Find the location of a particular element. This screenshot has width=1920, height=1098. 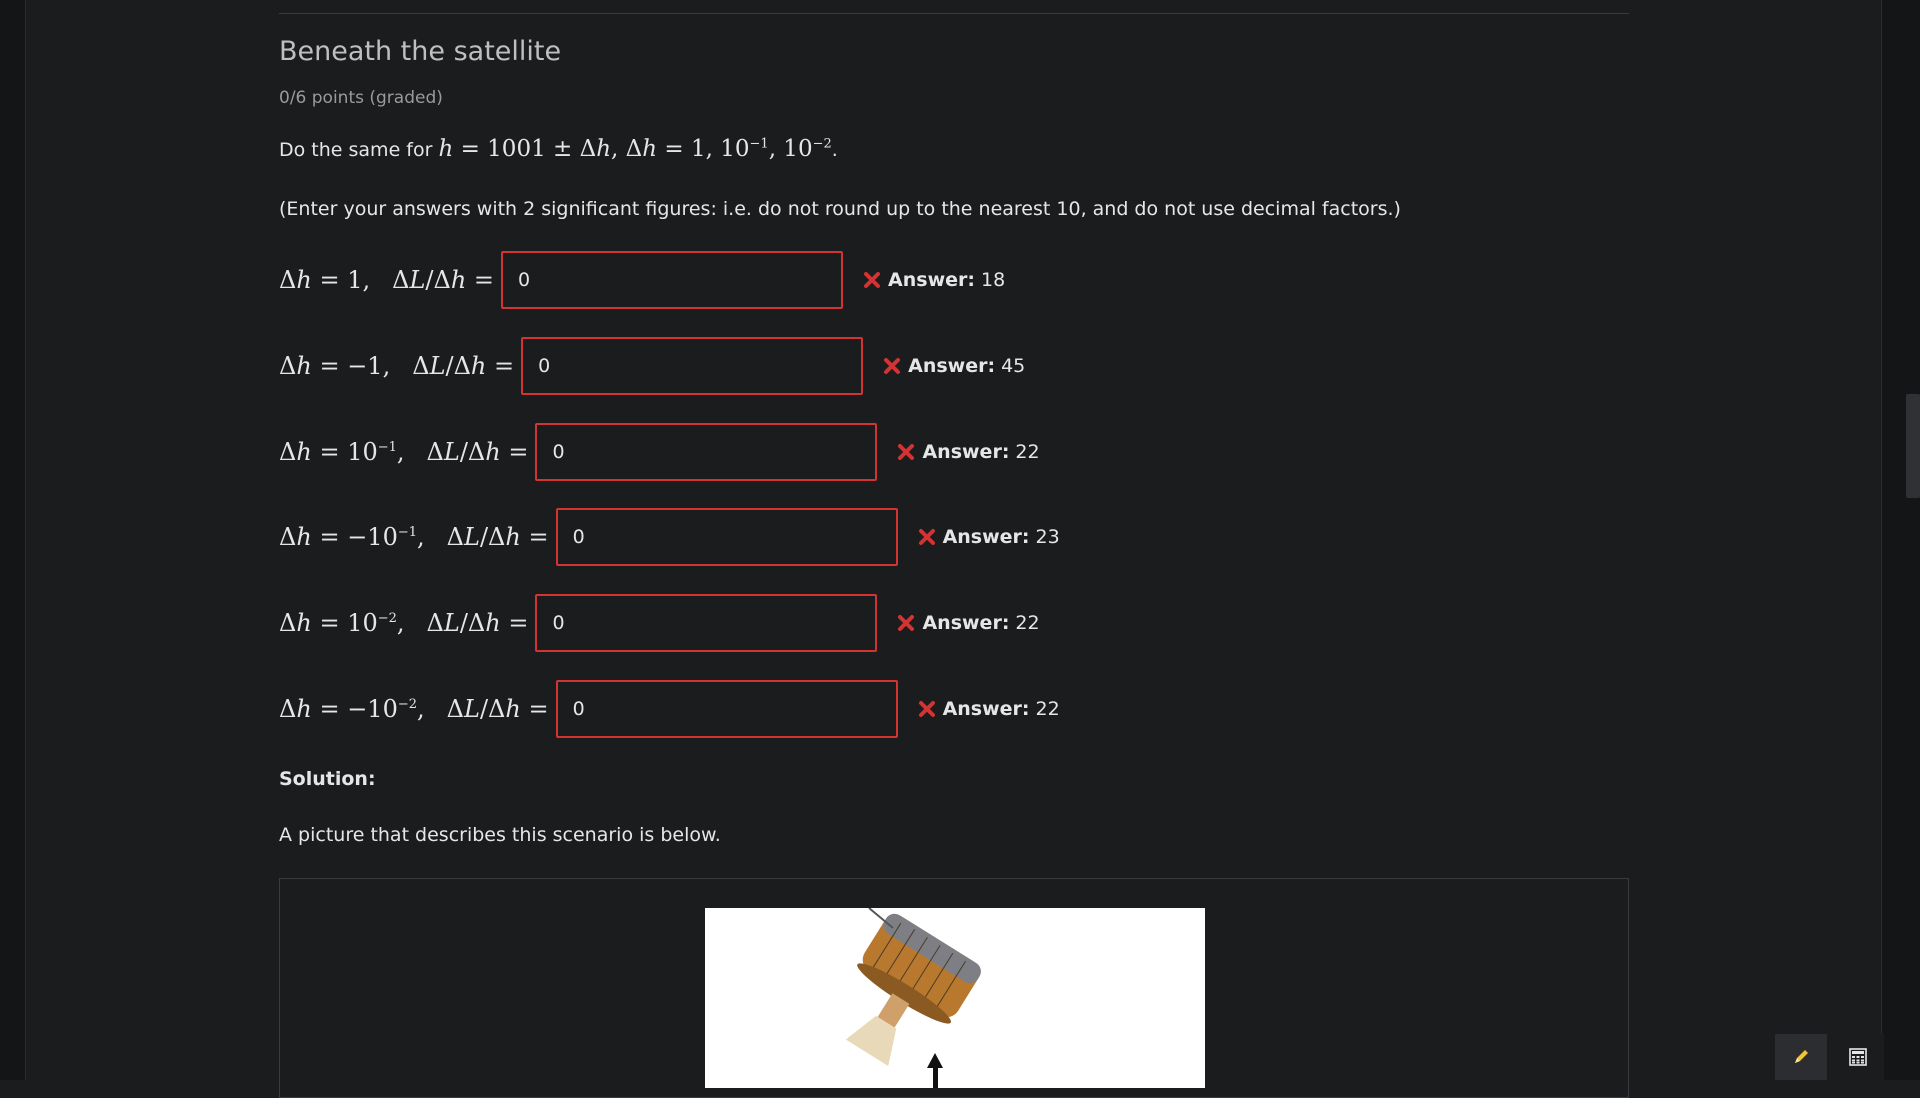

notes-button is located at coordinates (1801, 1057).